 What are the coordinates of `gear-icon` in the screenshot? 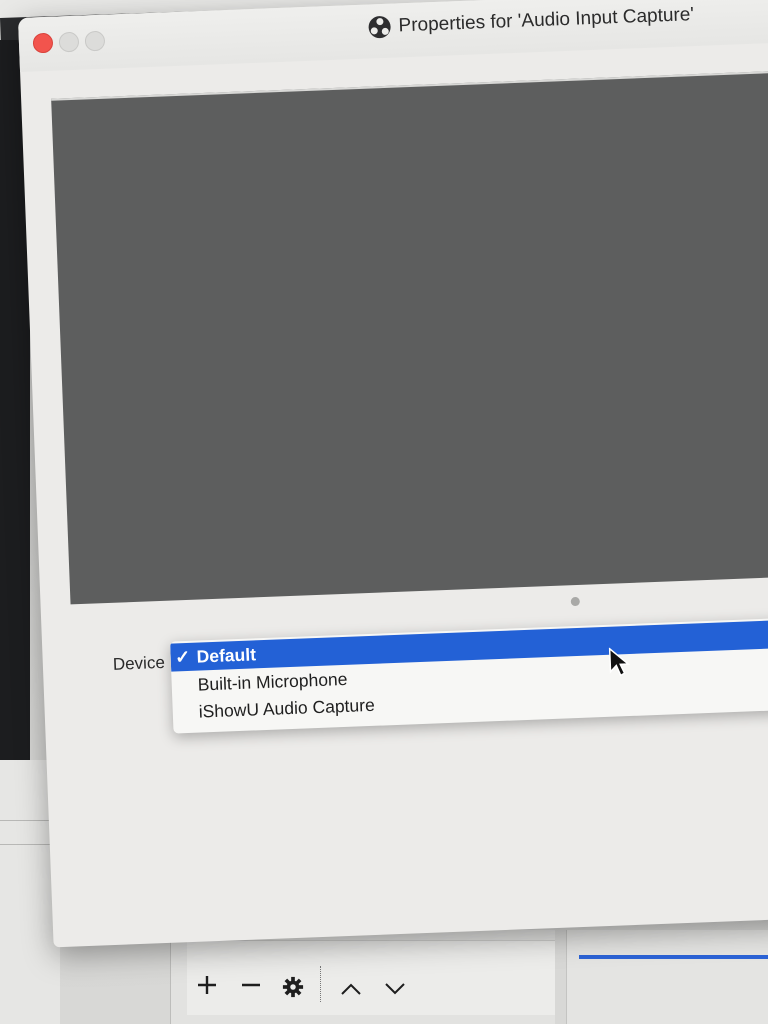 It's located at (293, 987).